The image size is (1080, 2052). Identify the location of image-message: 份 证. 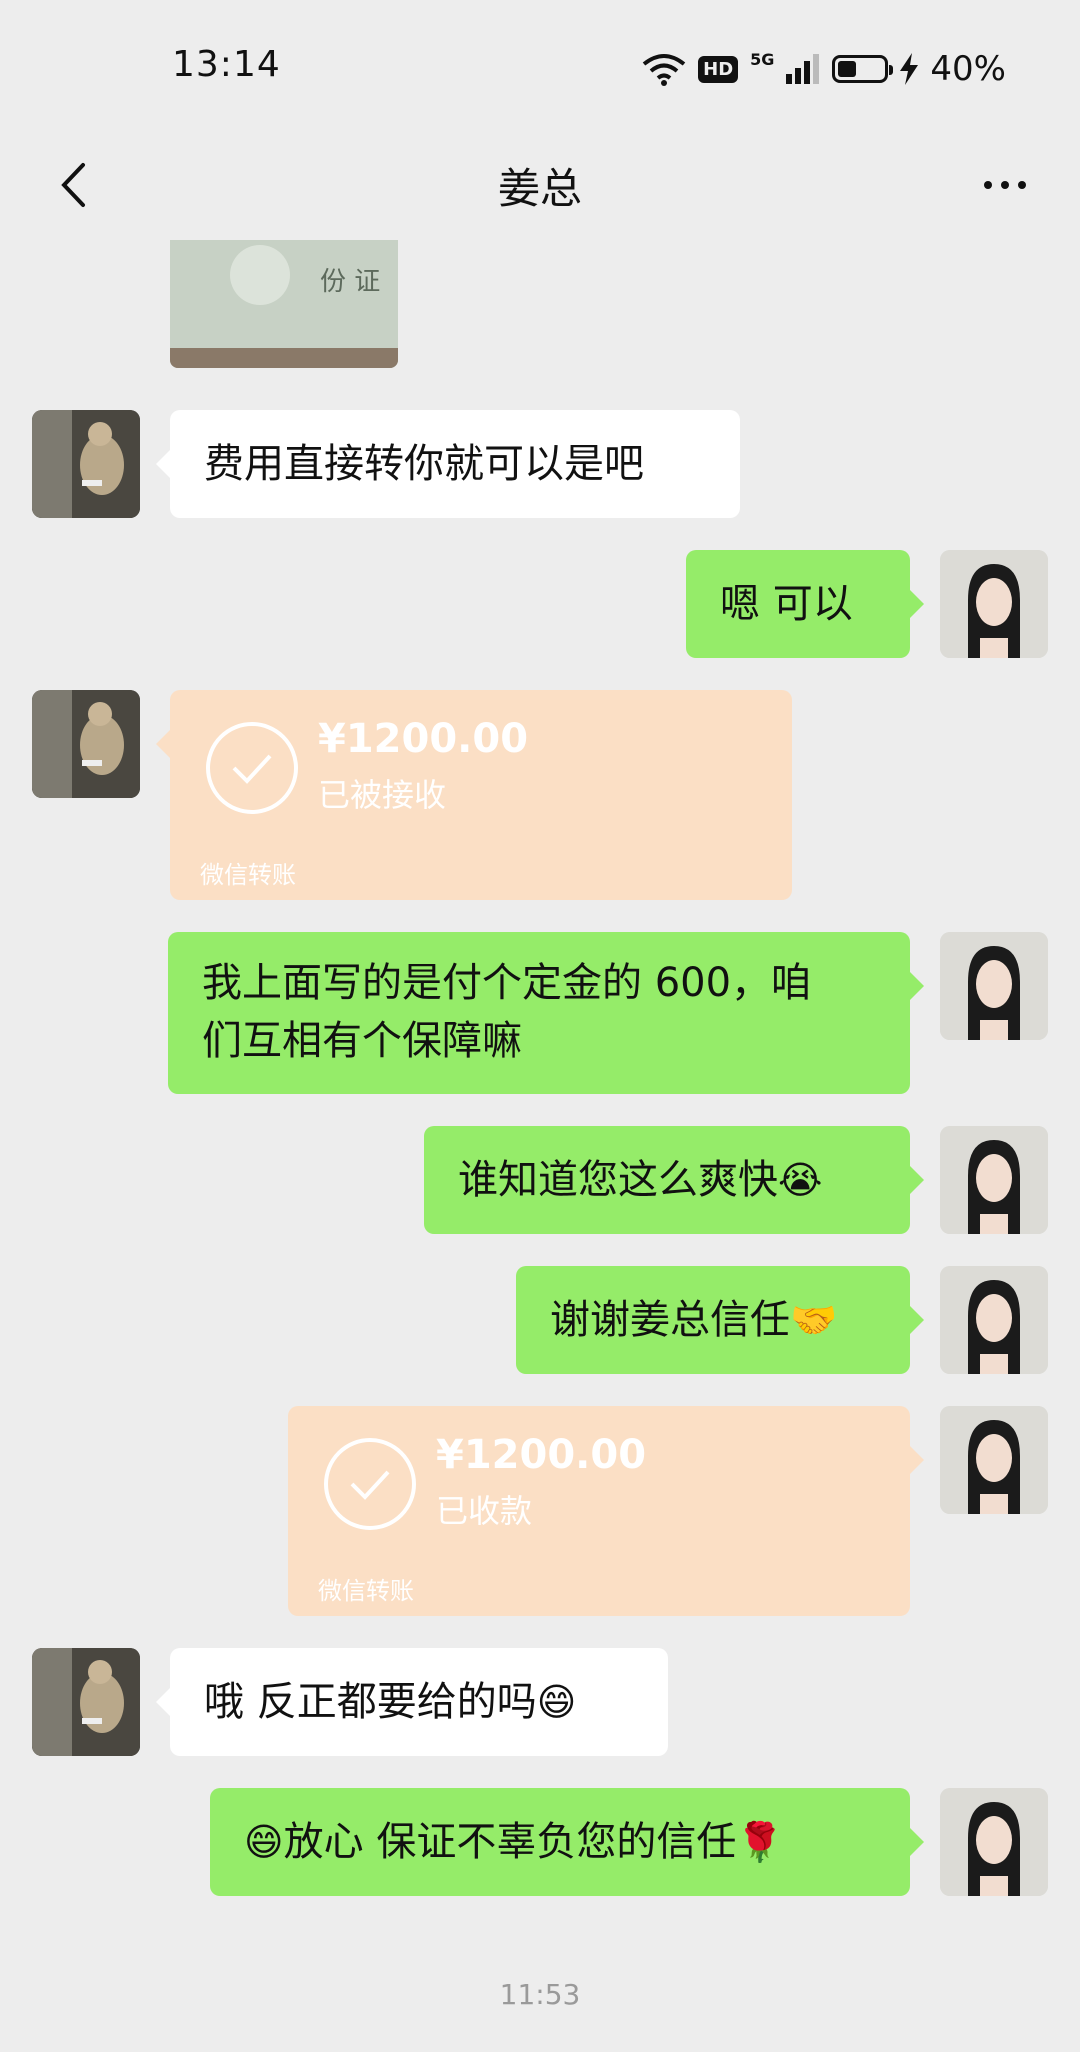
(284, 304).